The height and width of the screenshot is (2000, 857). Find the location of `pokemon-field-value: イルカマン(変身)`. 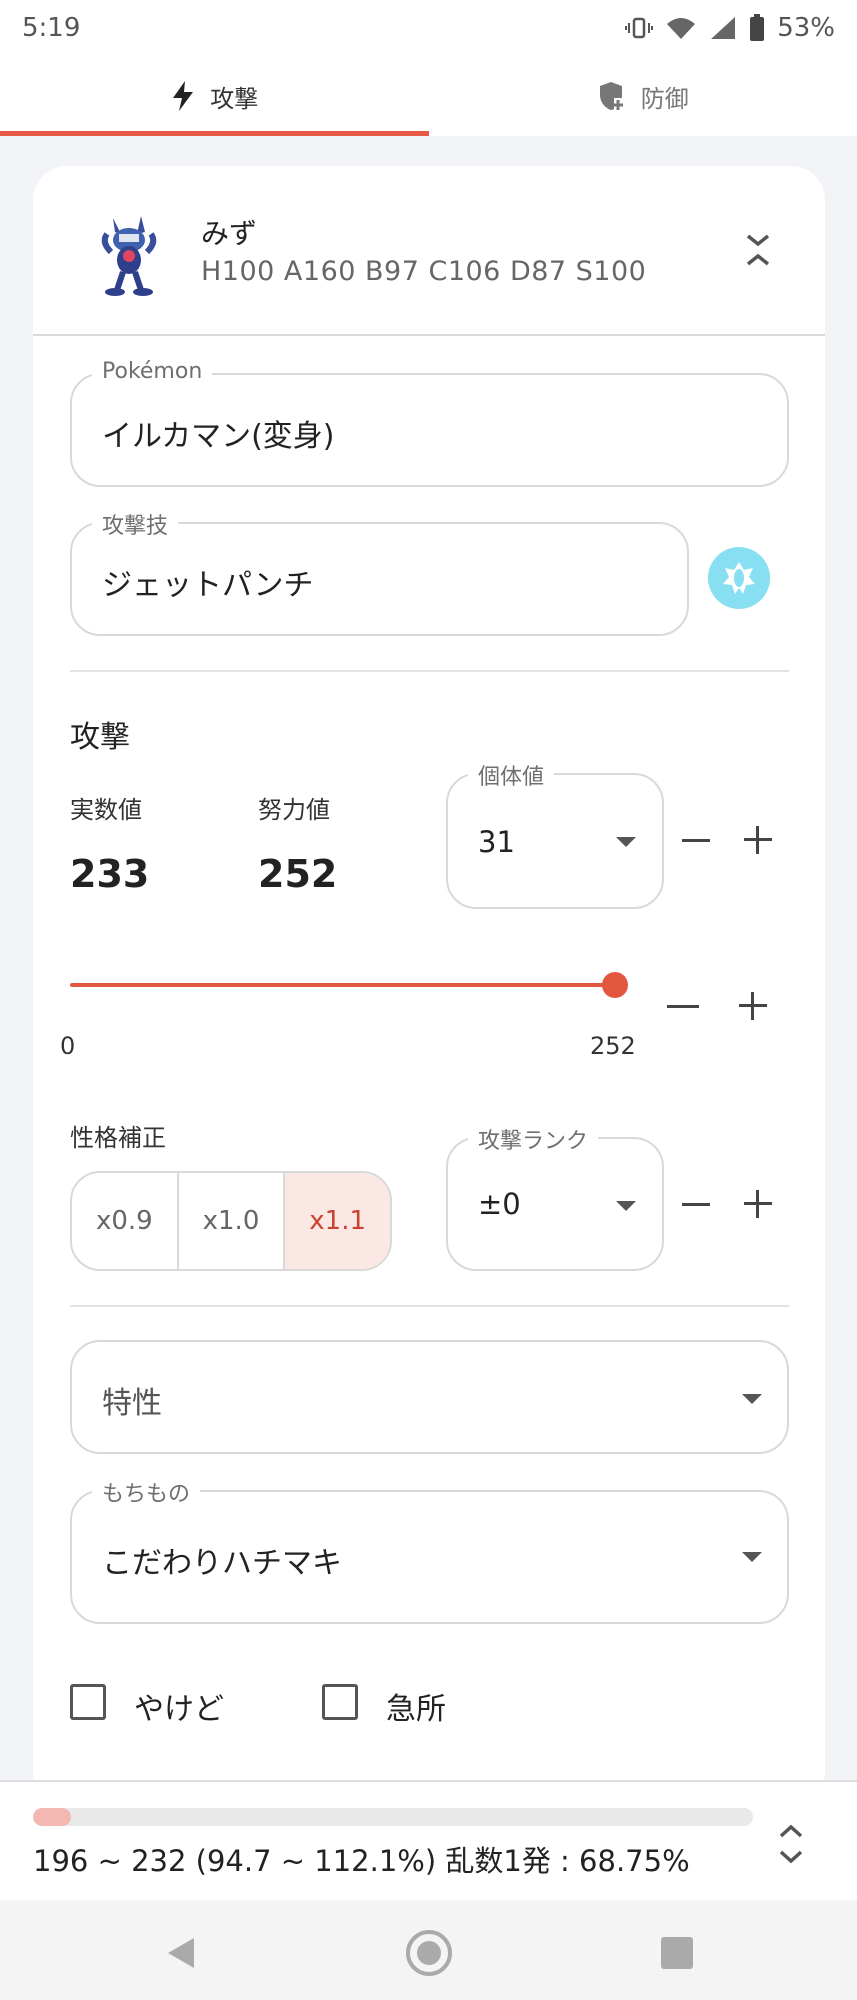

pokemon-field-value: イルカマン(変身) is located at coordinates (218, 436).